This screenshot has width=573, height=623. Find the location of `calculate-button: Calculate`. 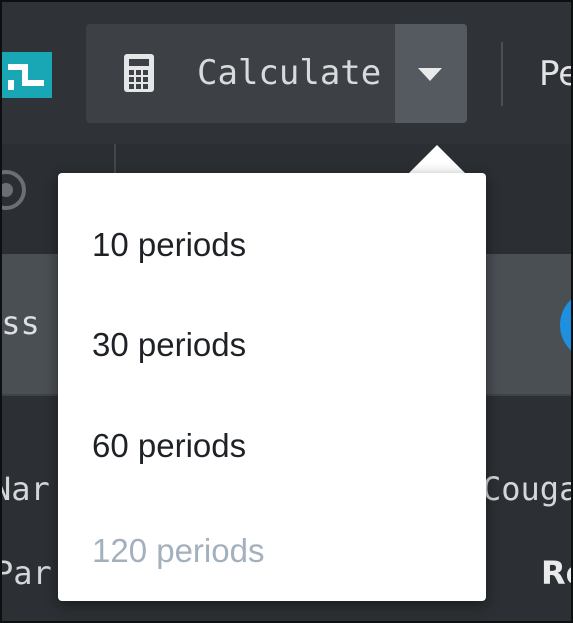

calculate-button: Calculate is located at coordinates (240, 73).